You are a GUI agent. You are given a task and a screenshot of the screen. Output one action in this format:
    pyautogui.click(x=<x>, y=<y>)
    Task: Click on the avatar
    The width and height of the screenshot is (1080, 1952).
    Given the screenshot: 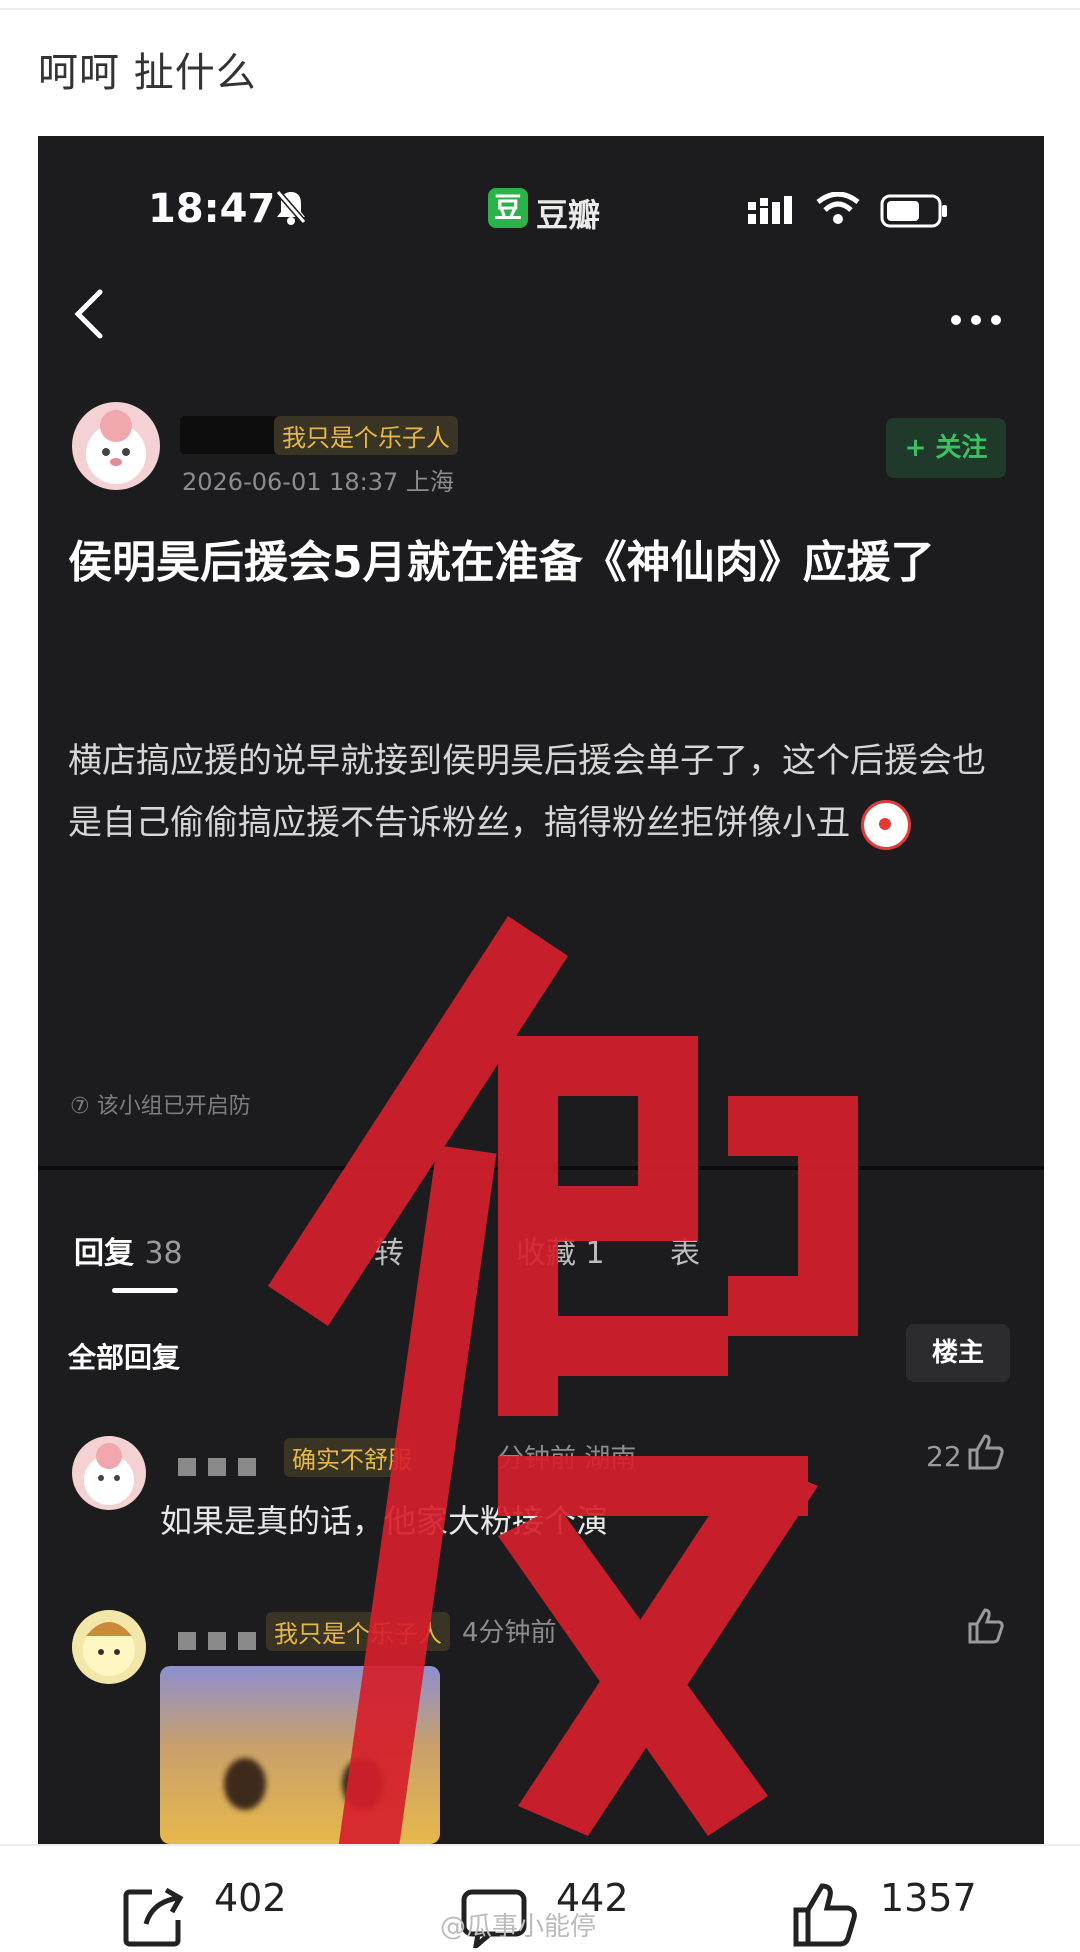 What is the action you would take?
    pyautogui.click(x=116, y=446)
    